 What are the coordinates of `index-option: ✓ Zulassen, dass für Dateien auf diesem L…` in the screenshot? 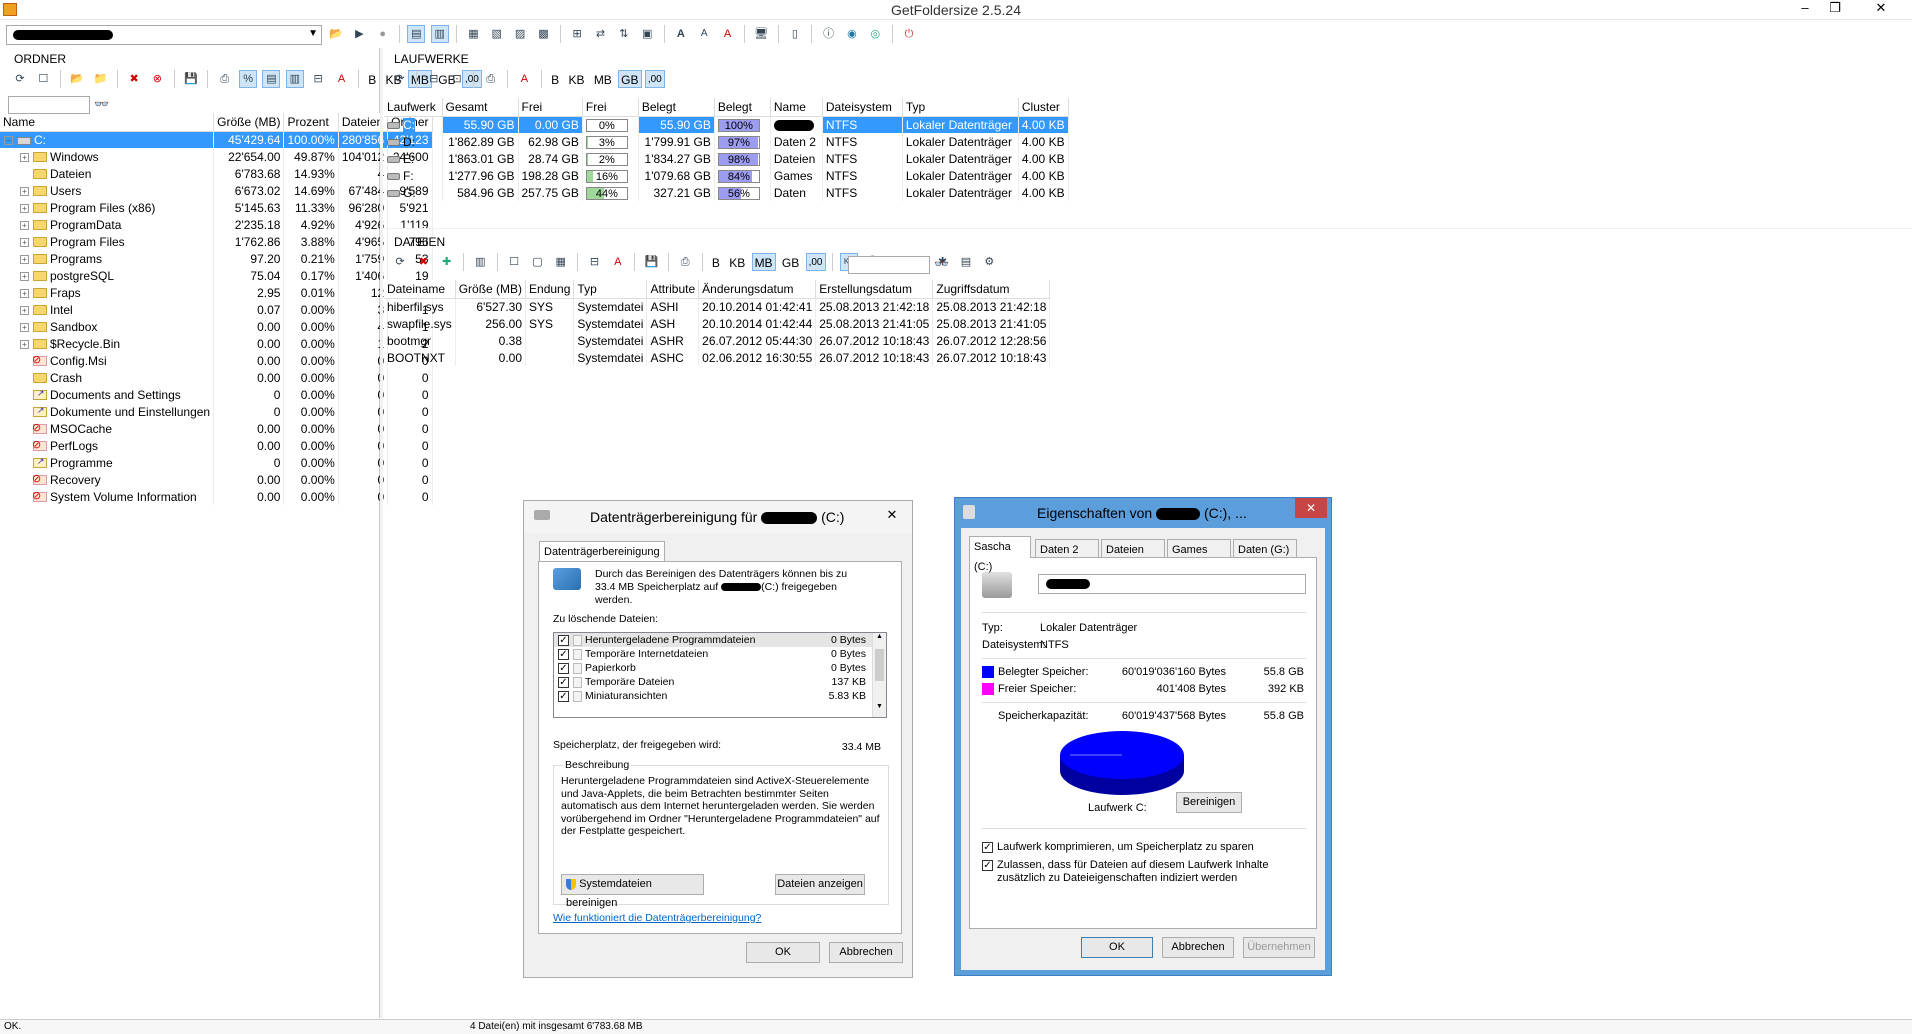 It's located at (1125, 872).